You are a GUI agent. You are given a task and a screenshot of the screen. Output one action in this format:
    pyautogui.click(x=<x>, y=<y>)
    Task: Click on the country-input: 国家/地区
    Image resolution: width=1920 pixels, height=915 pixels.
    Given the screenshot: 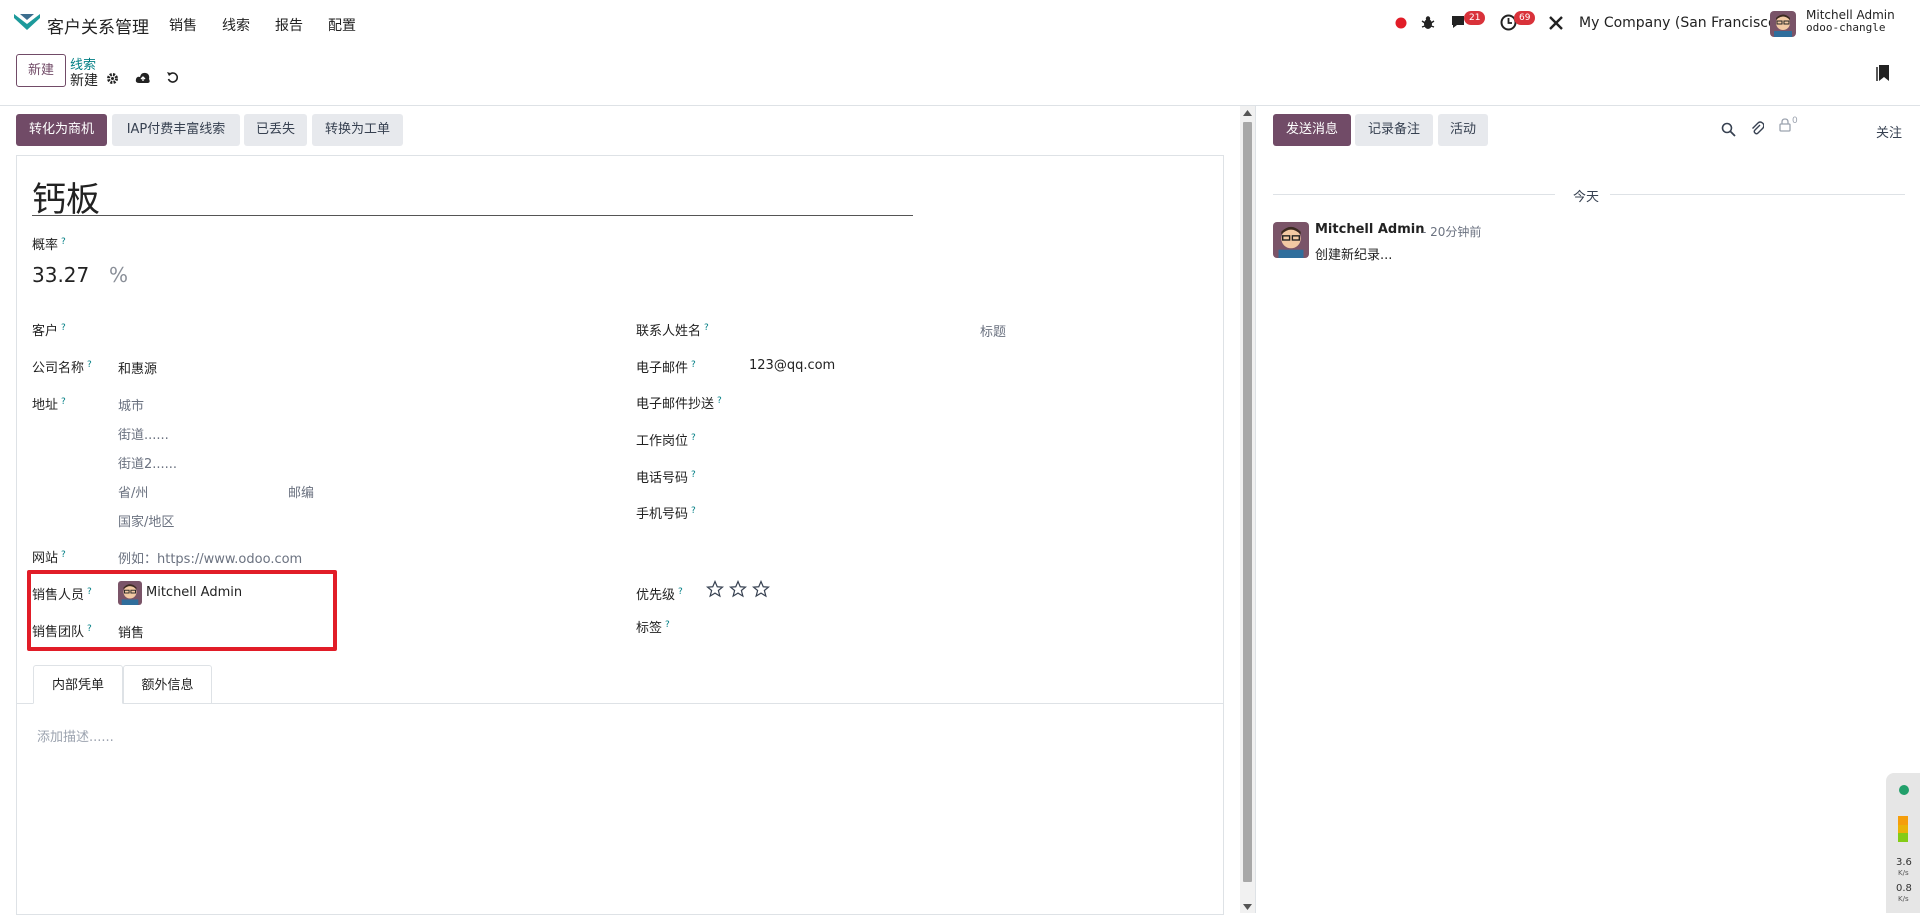 What is the action you would take?
    pyautogui.click(x=146, y=520)
    